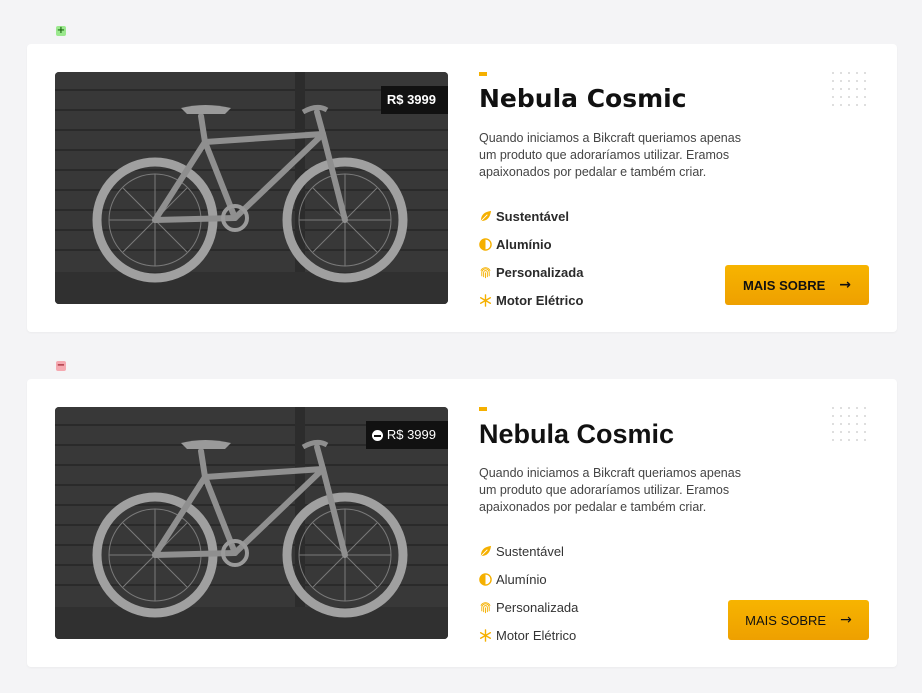  Describe the element at coordinates (61, 30) in the screenshot. I see `diff-added-marker: +` at that location.